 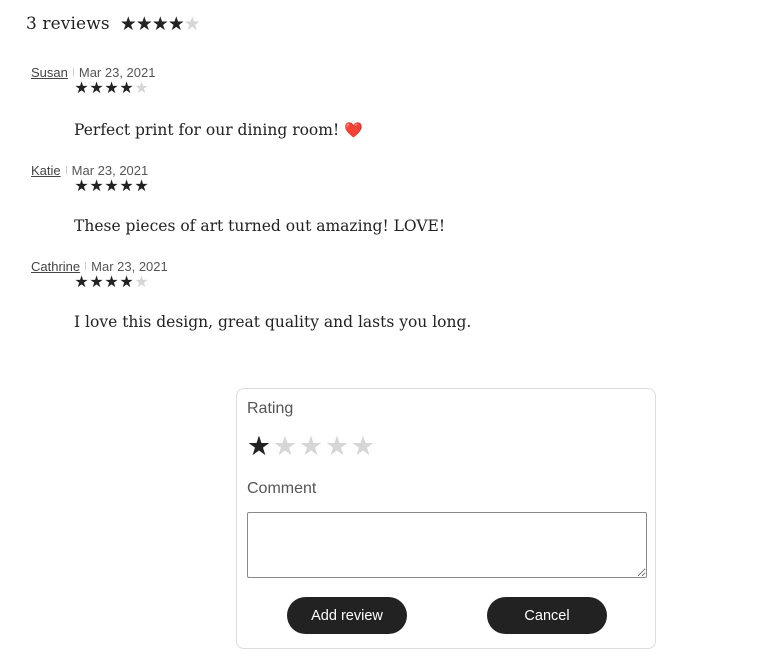 I want to click on rating-input: ★ ★ ★ ★ ★, so click(x=311, y=446).